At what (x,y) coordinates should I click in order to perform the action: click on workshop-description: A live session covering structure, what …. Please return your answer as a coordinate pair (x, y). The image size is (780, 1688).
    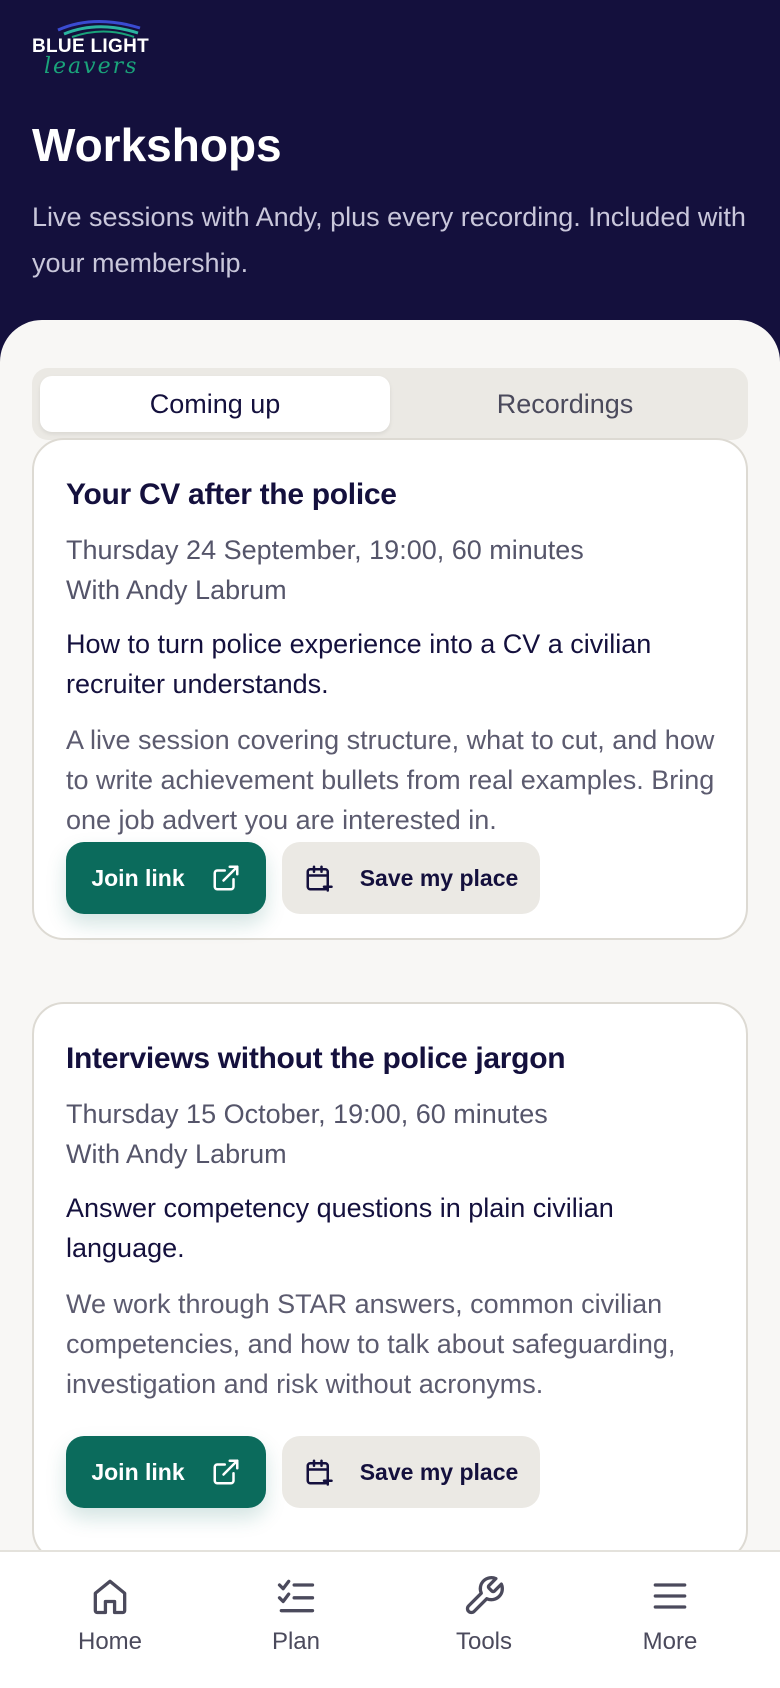
    Looking at the image, I should click on (390, 780).